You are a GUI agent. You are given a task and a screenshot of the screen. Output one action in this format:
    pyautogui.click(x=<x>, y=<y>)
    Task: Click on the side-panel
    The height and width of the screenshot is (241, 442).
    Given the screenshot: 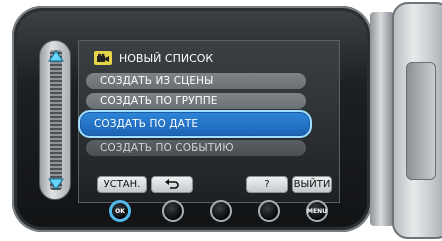 What is the action you would take?
    pyautogui.click(x=417, y=120)
    